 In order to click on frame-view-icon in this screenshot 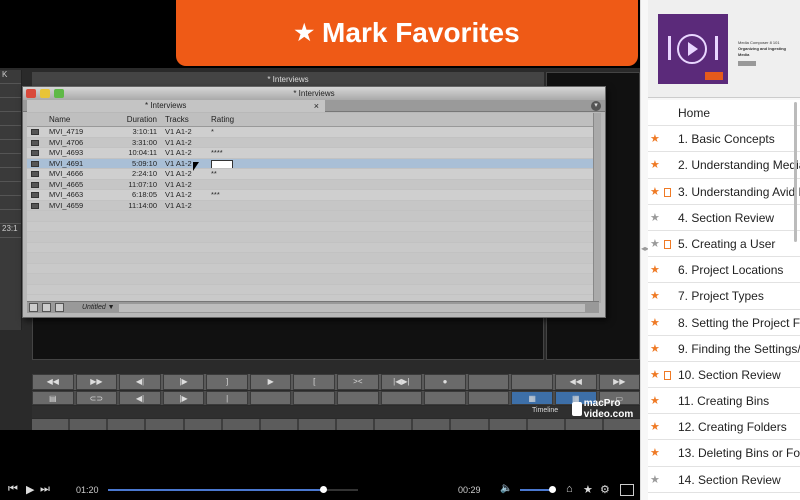, I will do `click(59, 307)`.